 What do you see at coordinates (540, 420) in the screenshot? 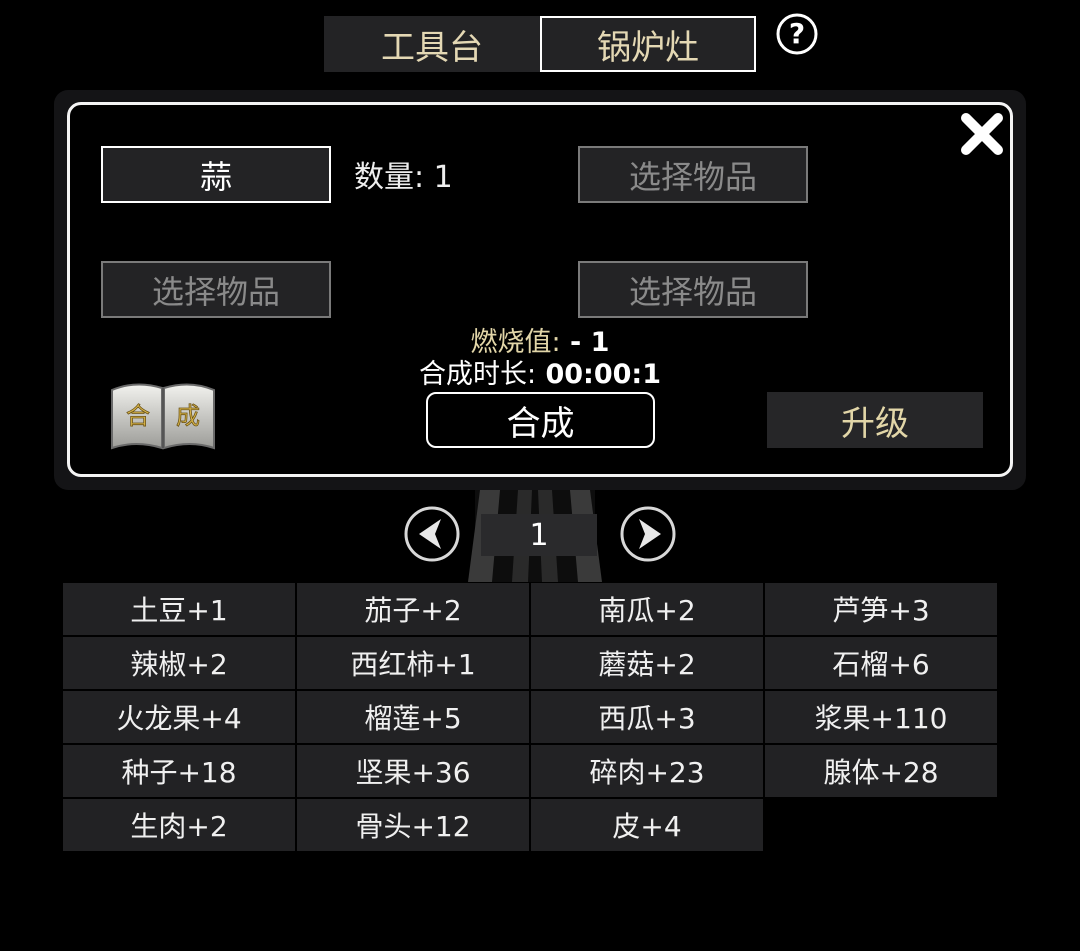
I see `craft-button: 合成` at bounding box center [540, 420].